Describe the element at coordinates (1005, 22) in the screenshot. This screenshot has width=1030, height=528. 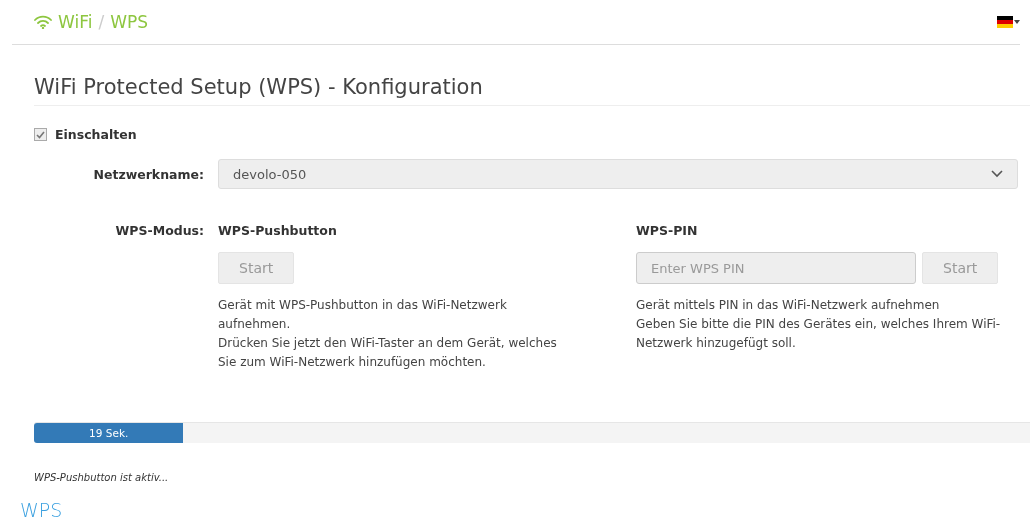
I see `flag-icon` at that location.